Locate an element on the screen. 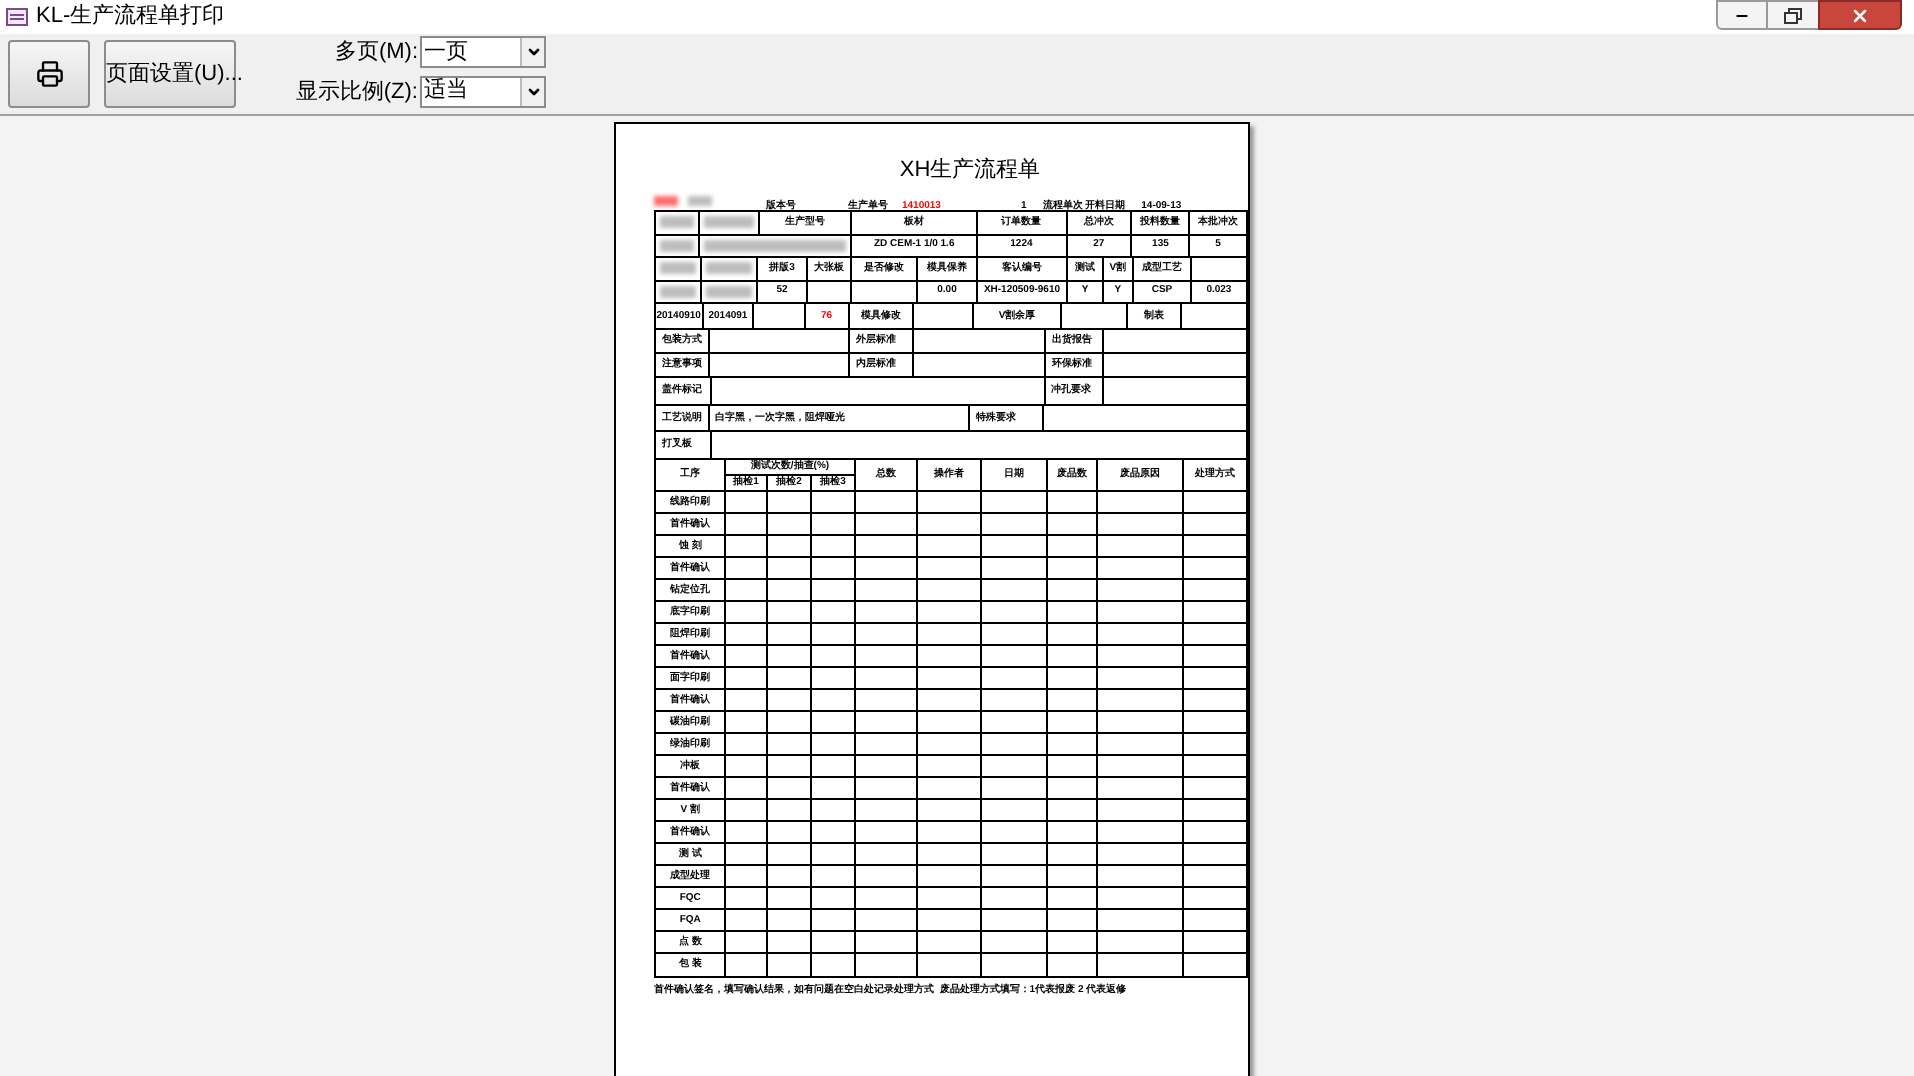 Image resolution: width=1914 pixels, height=1076 pixels. field-label: 多页(M): is located at coordinates (375, 53).